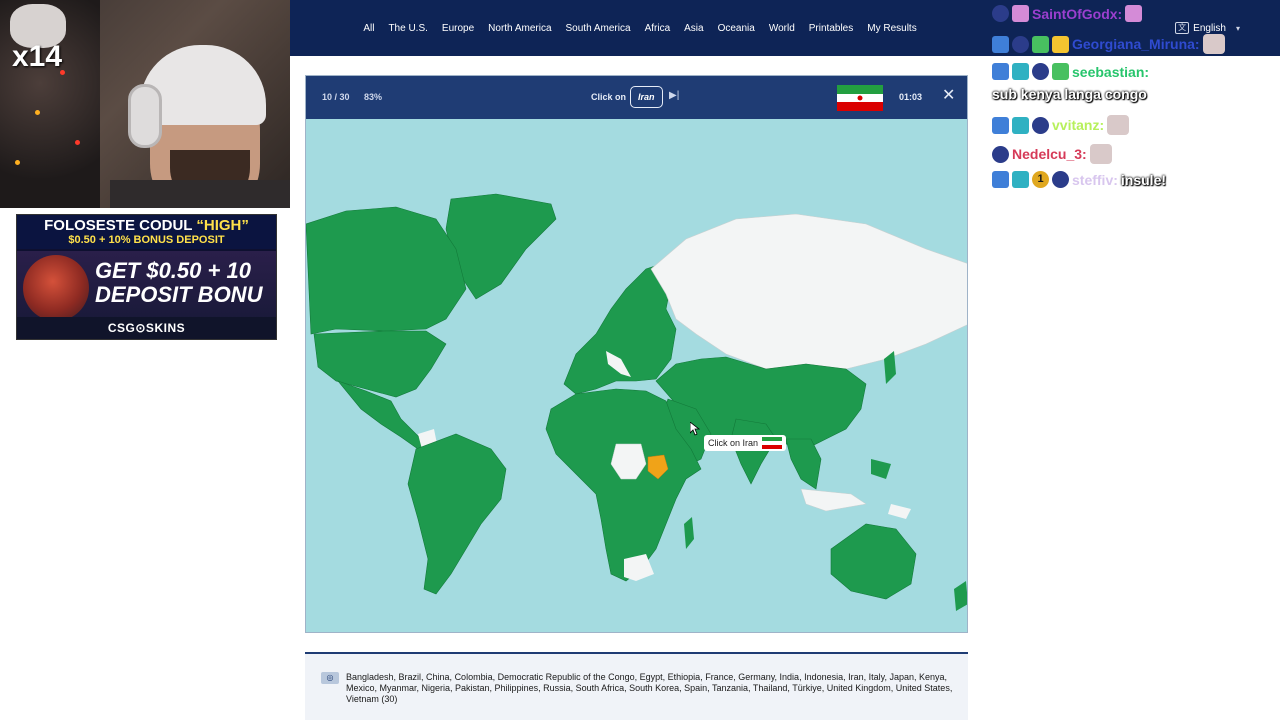  I want to click on headset-icon, so click(145, 116).